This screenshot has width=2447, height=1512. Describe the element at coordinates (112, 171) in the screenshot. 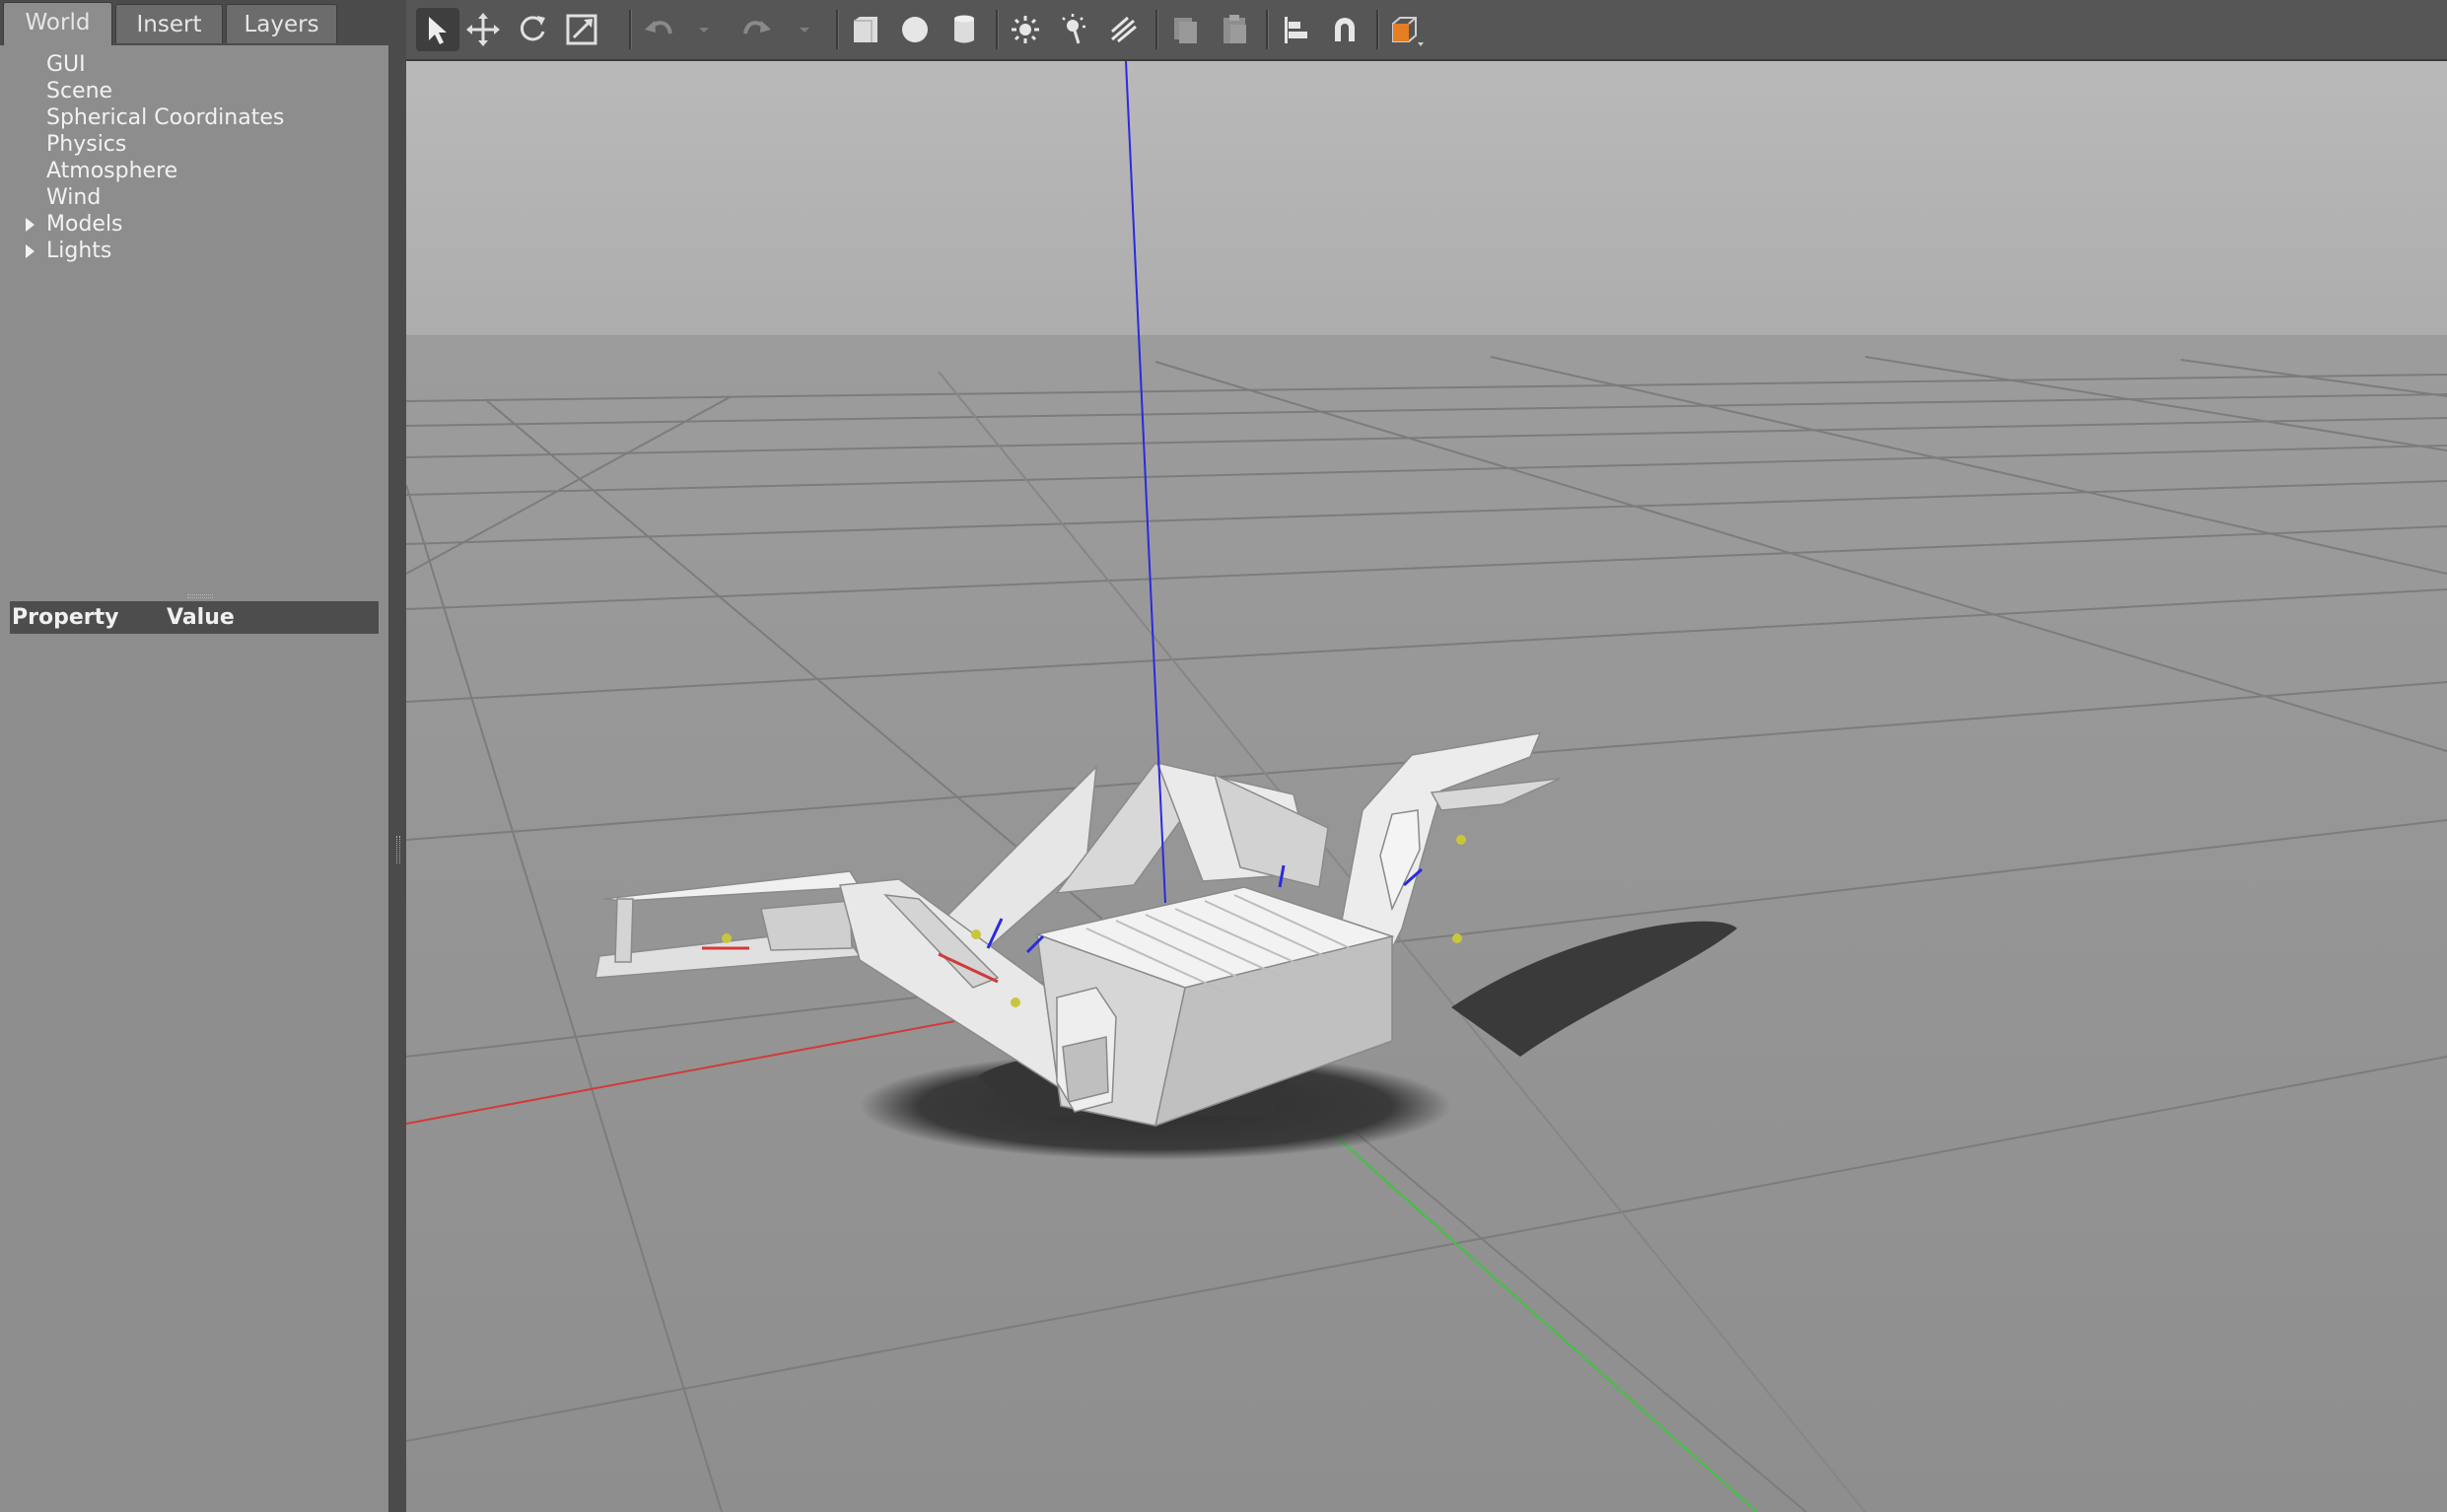

I see `tree-item-label: Atmosphere` at that location.